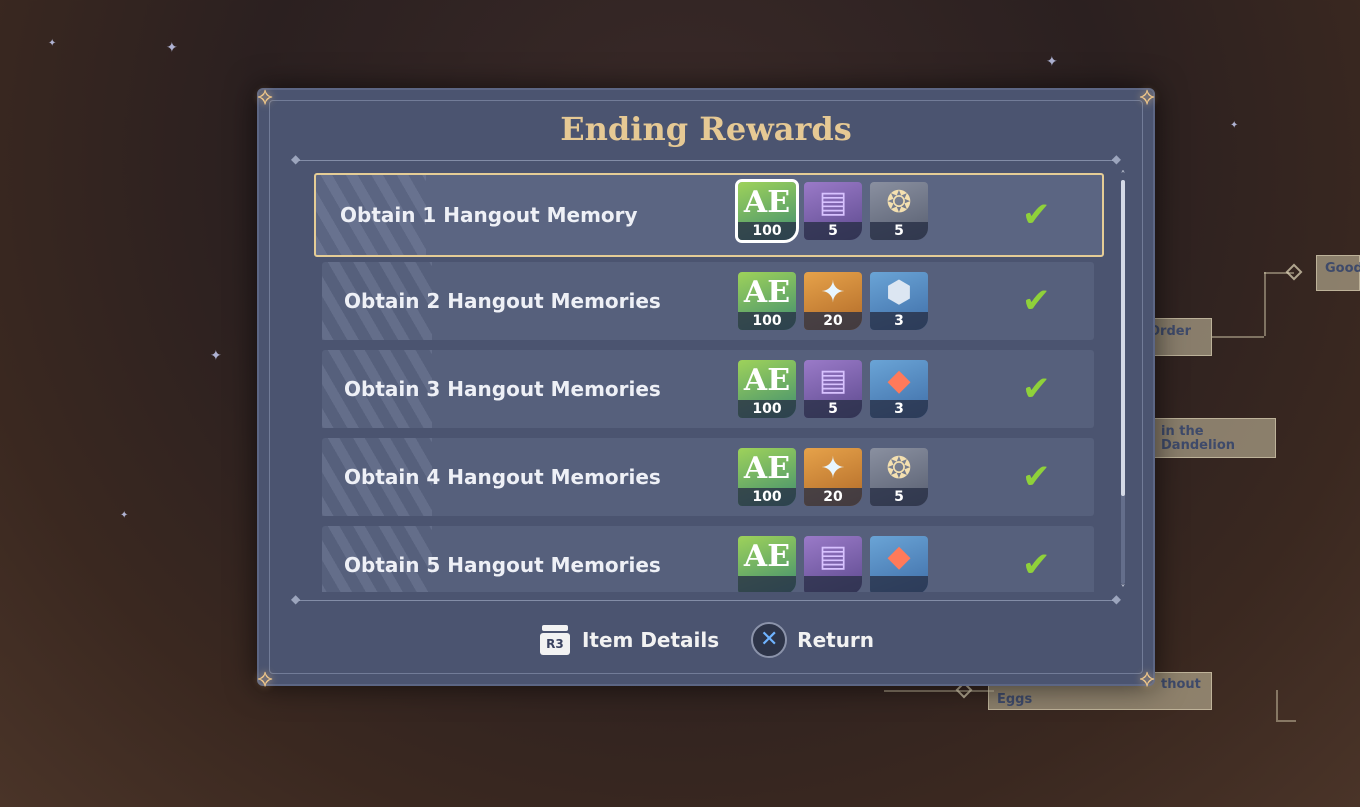  What do you see at coordinates (769, 640) in the screenshot?
I see `cross-button-icon: ✕` at bounding box center [769, 640].